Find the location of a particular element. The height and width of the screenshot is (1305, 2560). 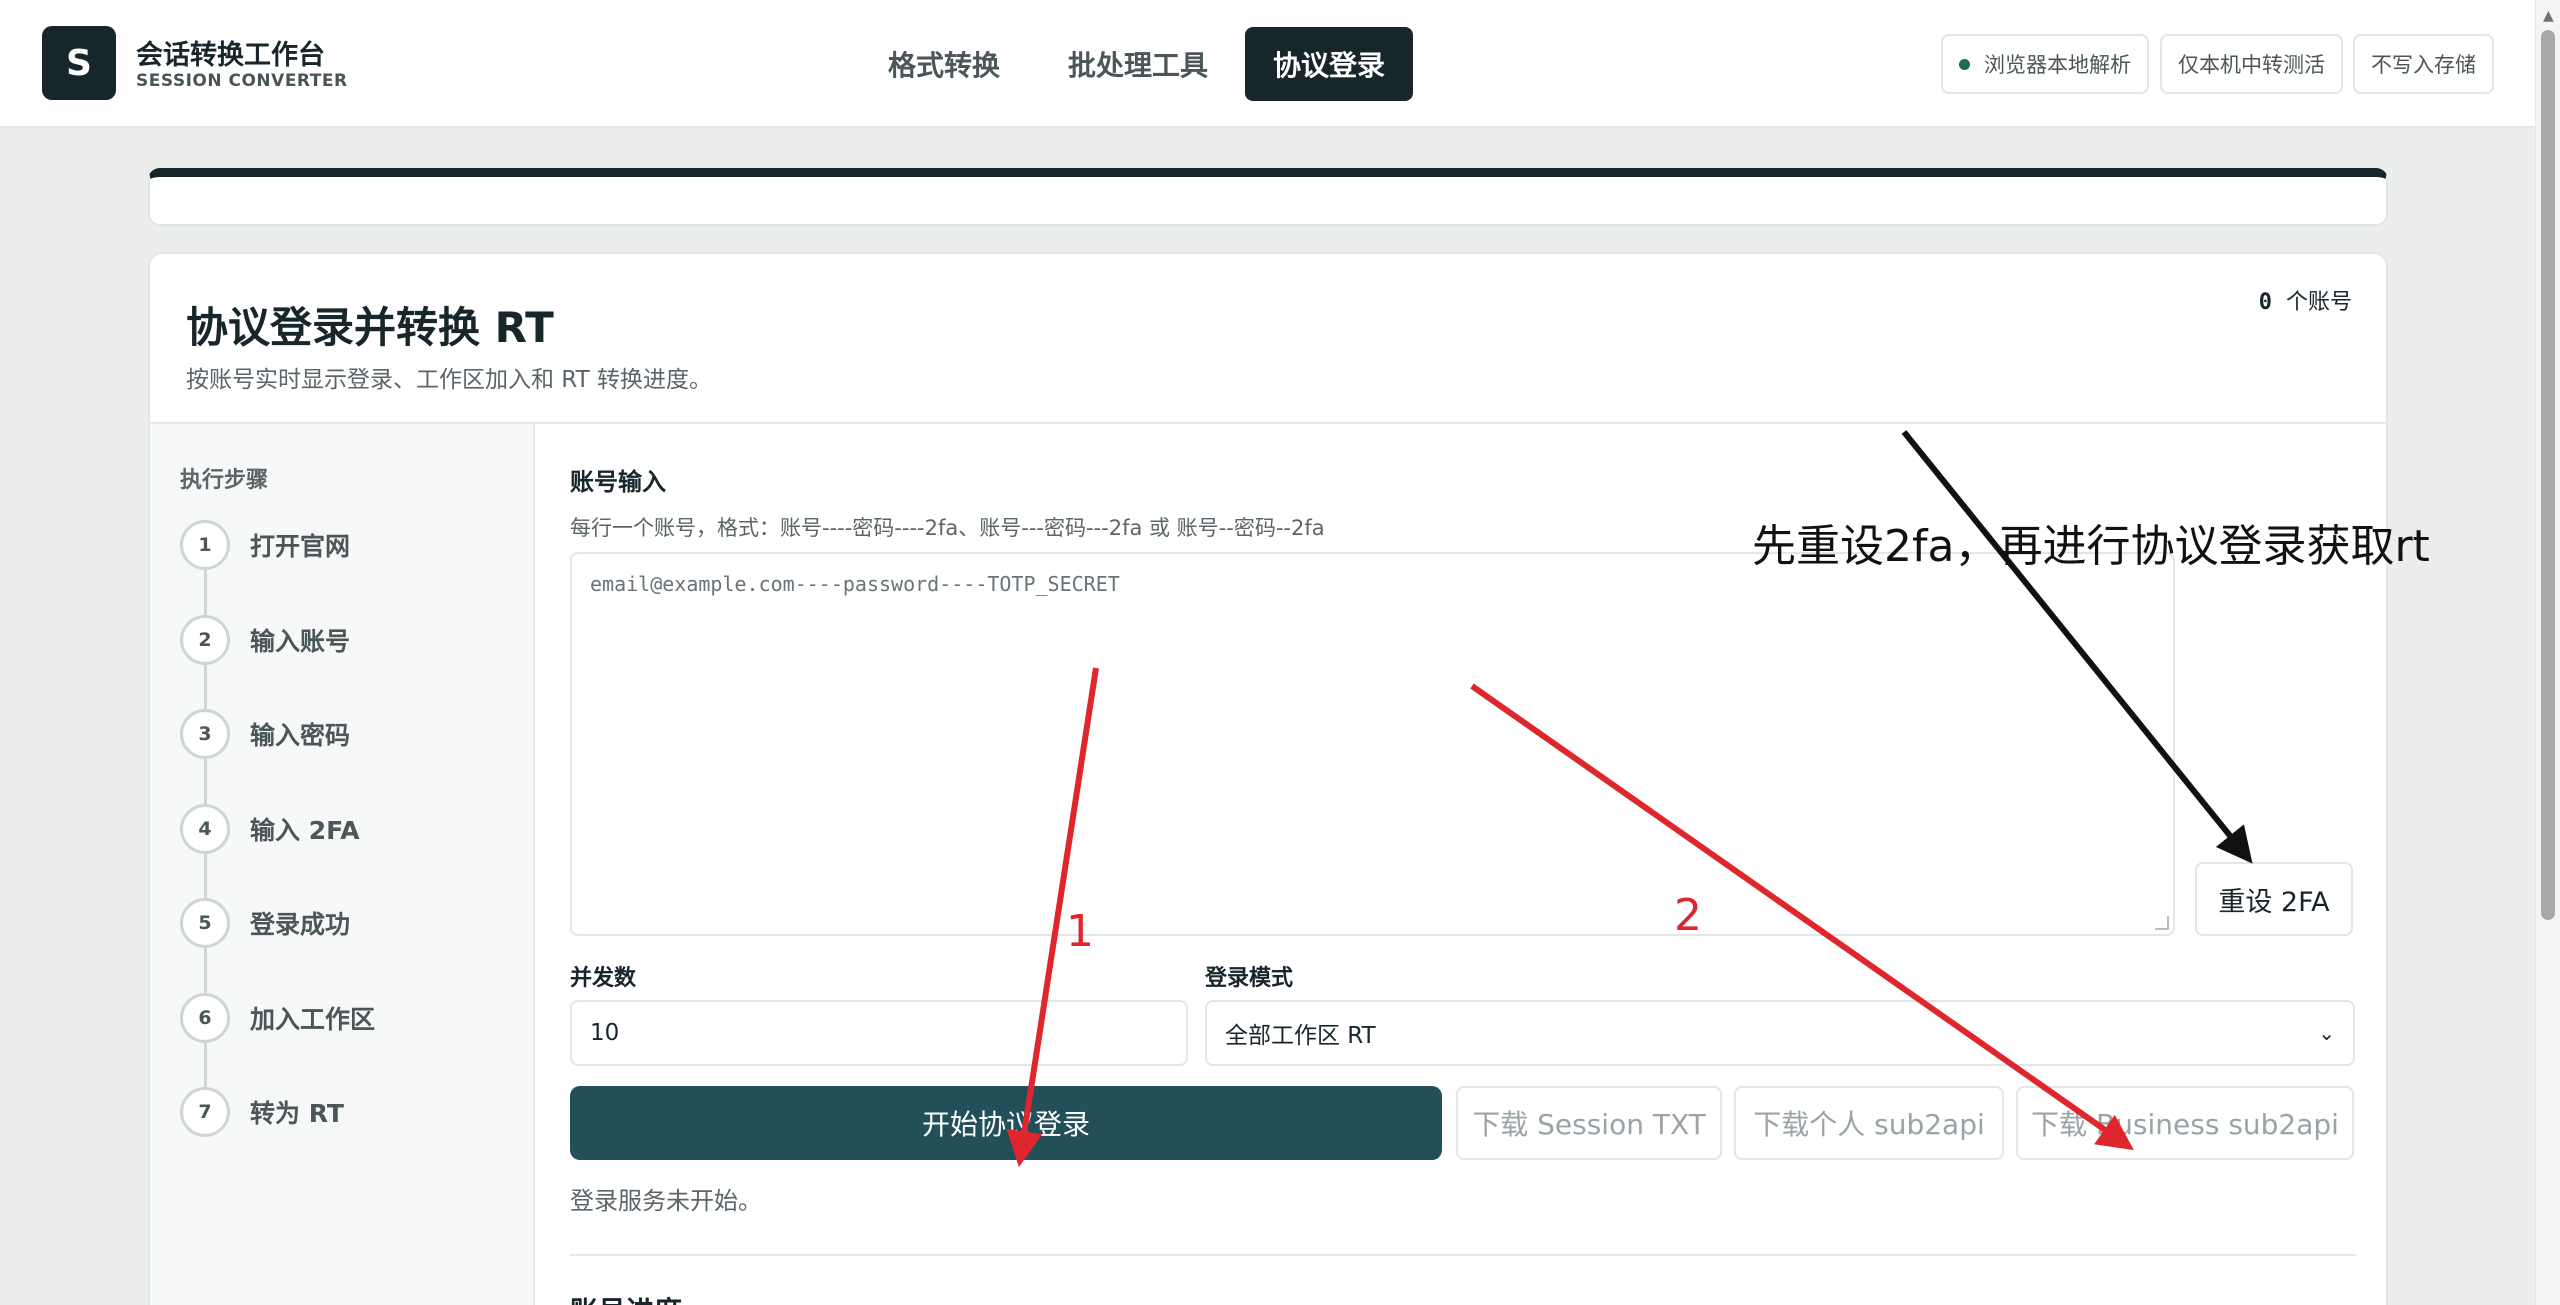

steps-title: 执行步骤 is located at coordinates (224, 480).